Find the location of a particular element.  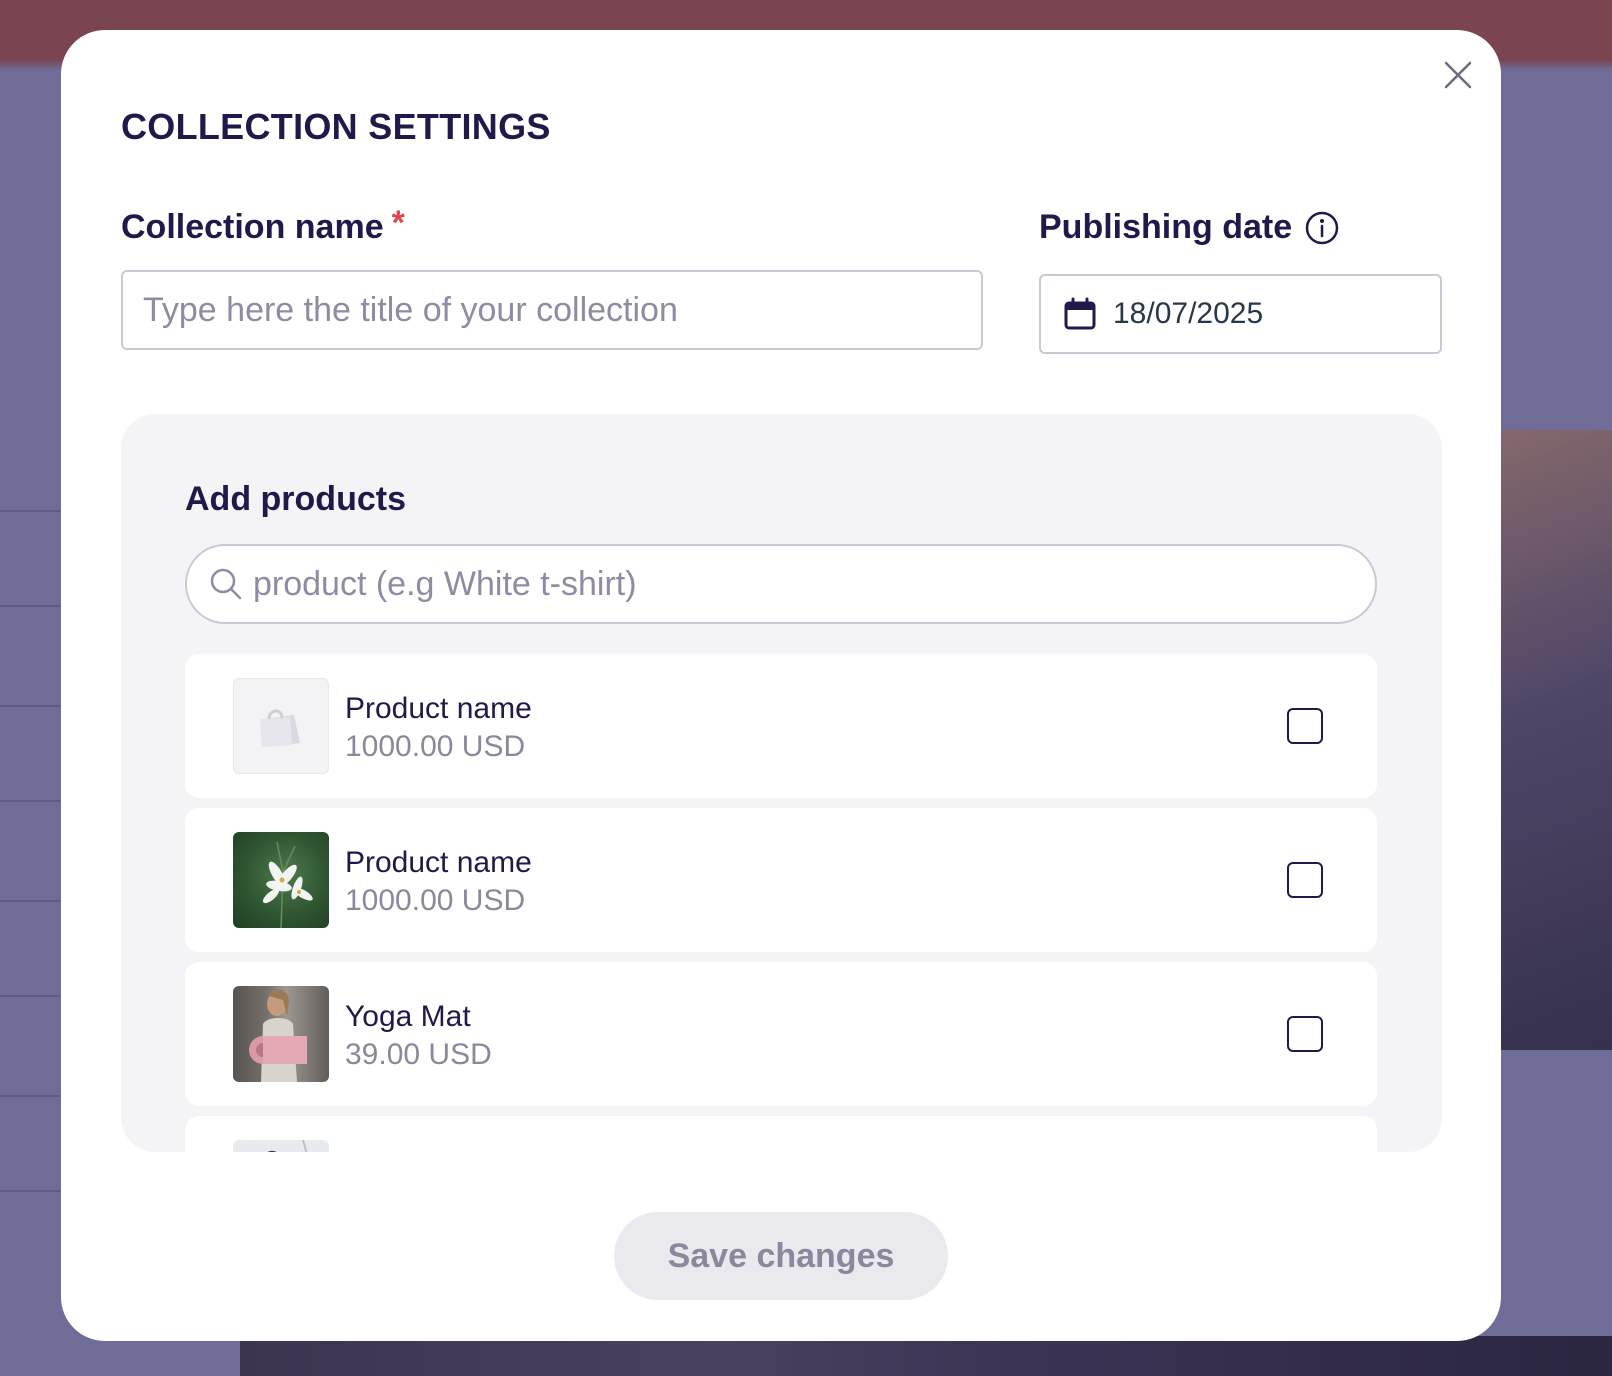

close-icon is located at coordinates (1458, 75).